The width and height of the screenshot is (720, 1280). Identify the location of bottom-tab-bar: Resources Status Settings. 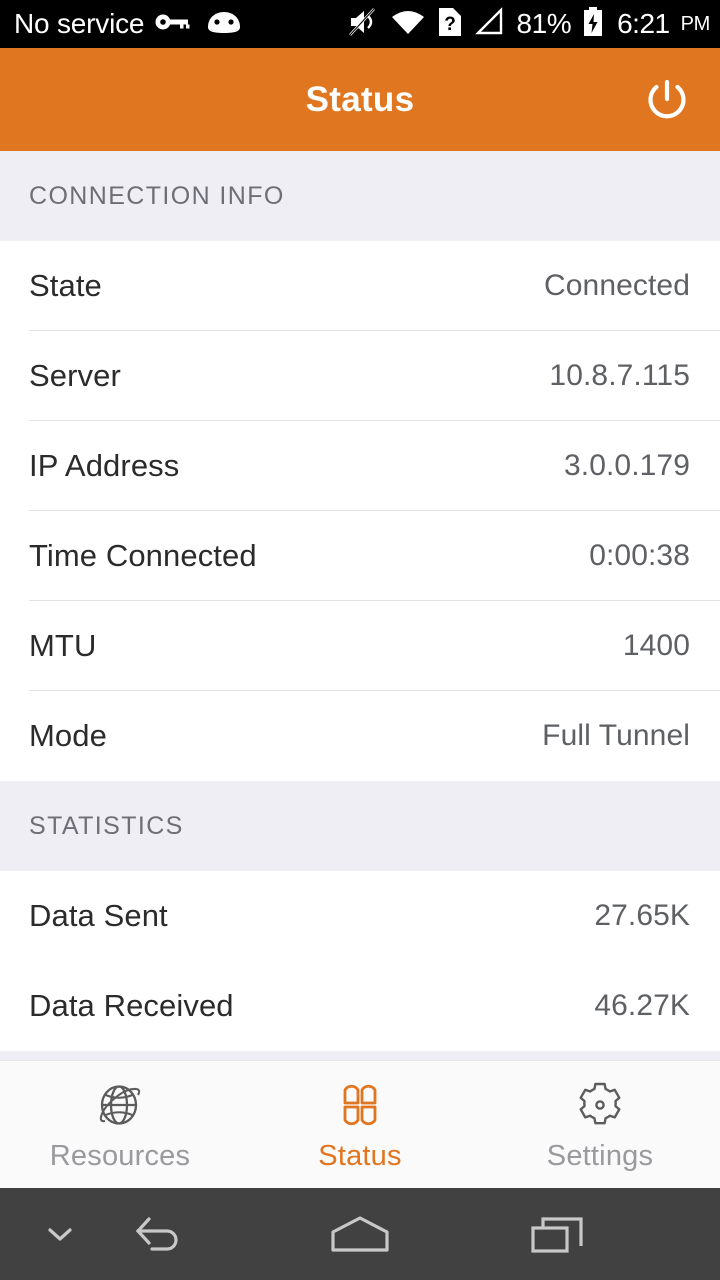
(360, 1124).